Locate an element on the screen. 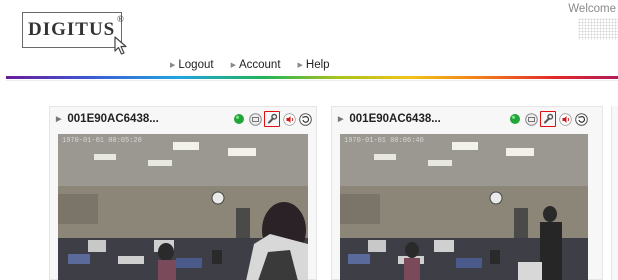  video-timestamp: 1970-01-01 00:05:20 is located at coordinates (102, 141).